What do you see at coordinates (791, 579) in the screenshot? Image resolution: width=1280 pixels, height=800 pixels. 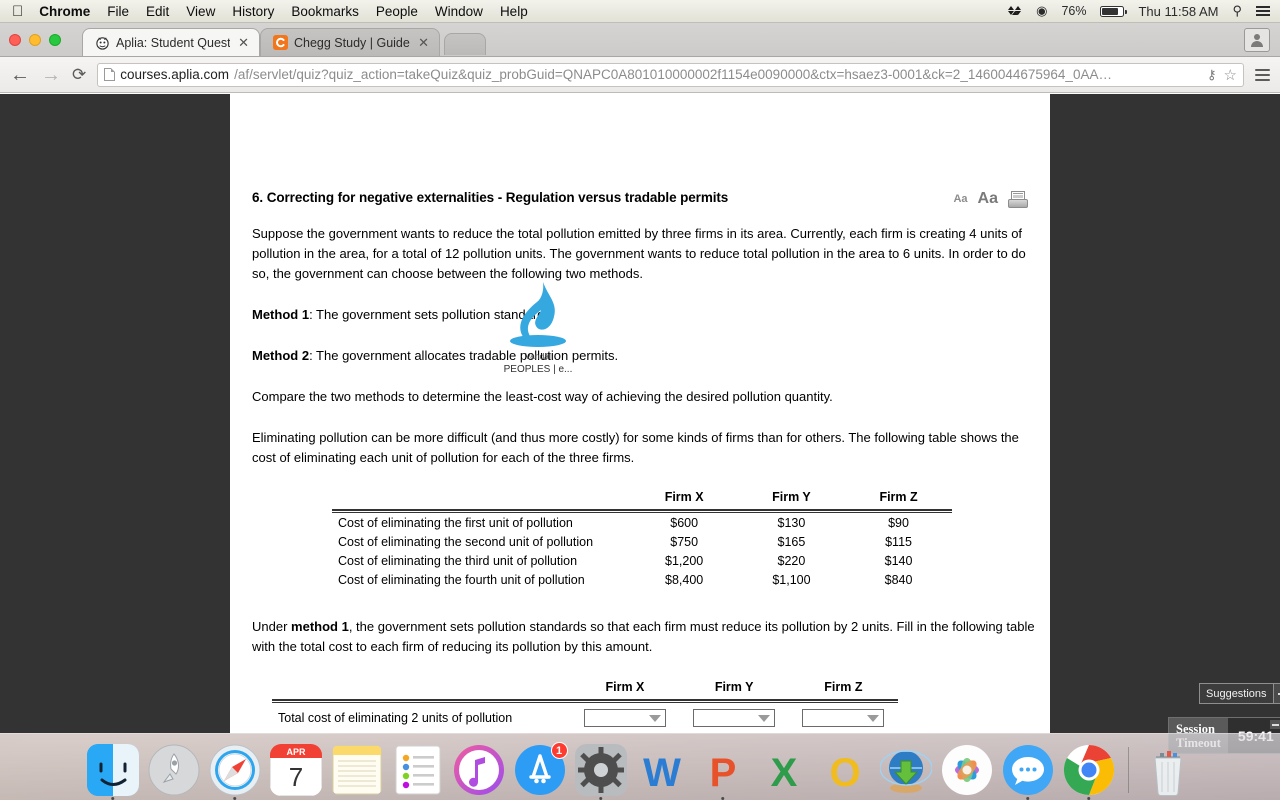 I see `cell-firm-y: $1,100` at bounding box center [791, 579].